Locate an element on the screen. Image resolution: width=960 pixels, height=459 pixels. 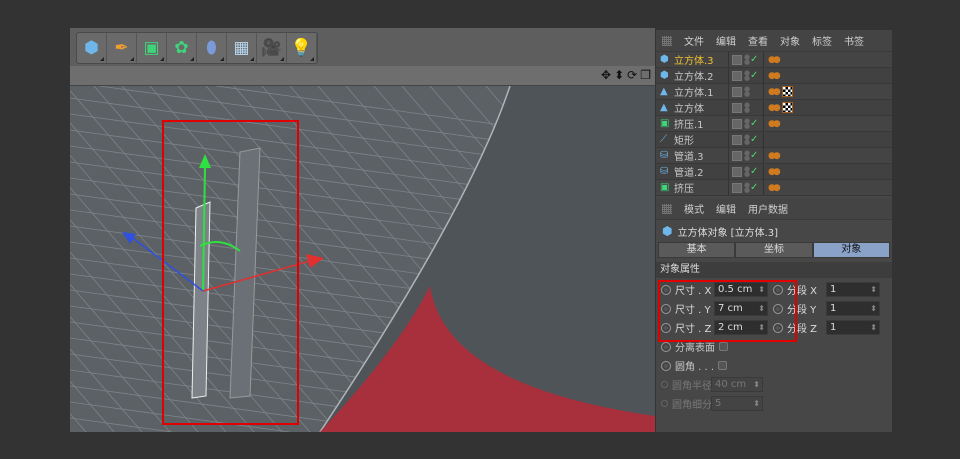
axis-x is located at coordinates (256, 276).